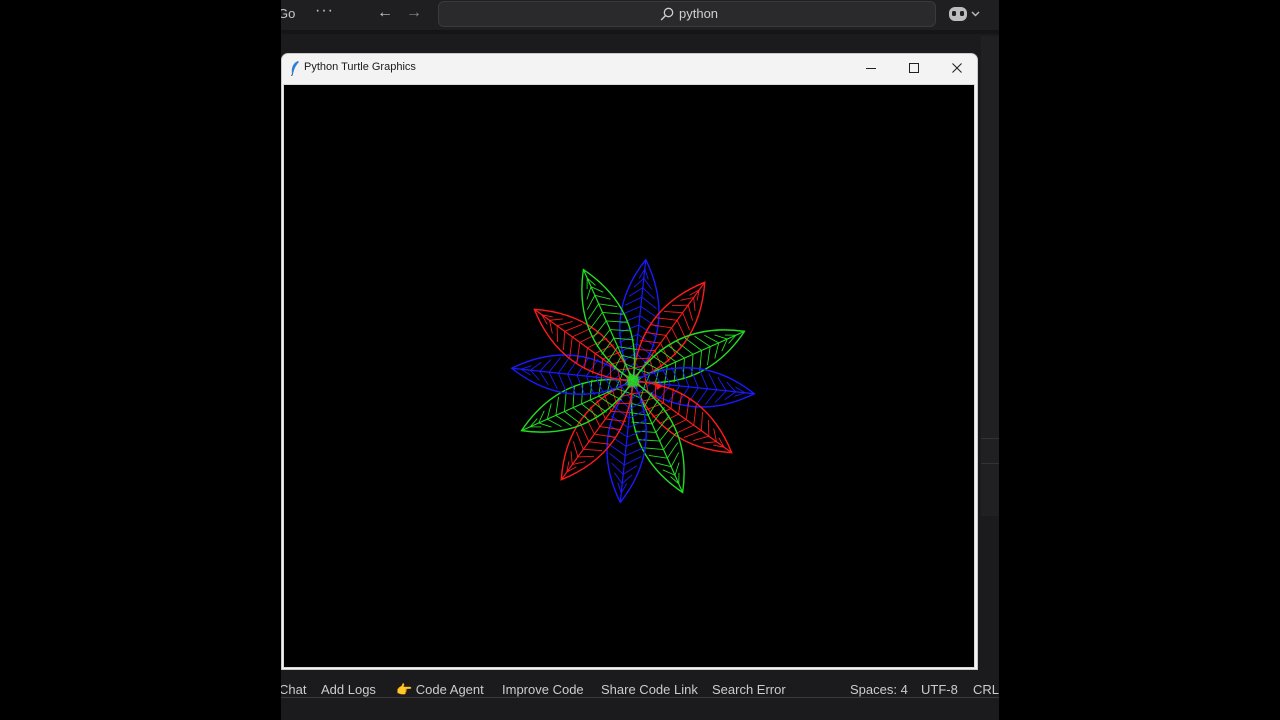 This screenshot has width=1280, height=720. Describe the element at coordinates (324, 11) in the screenshot. I see `more-menu-icon: ···` at that location.